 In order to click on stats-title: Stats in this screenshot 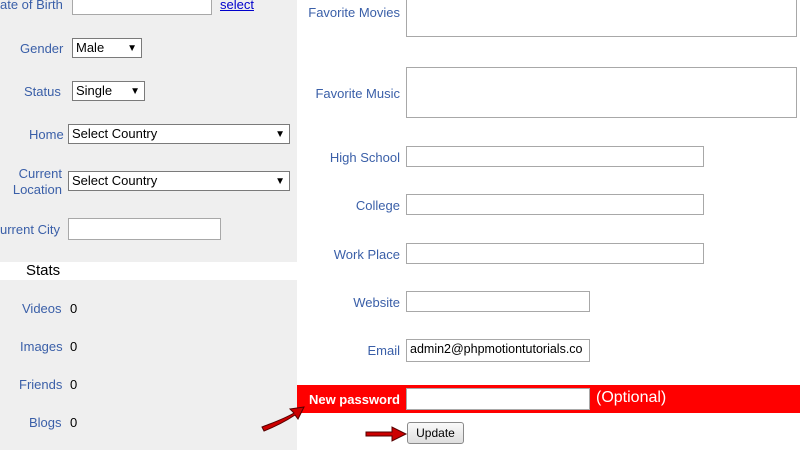, I will do `click(43, 270)`.